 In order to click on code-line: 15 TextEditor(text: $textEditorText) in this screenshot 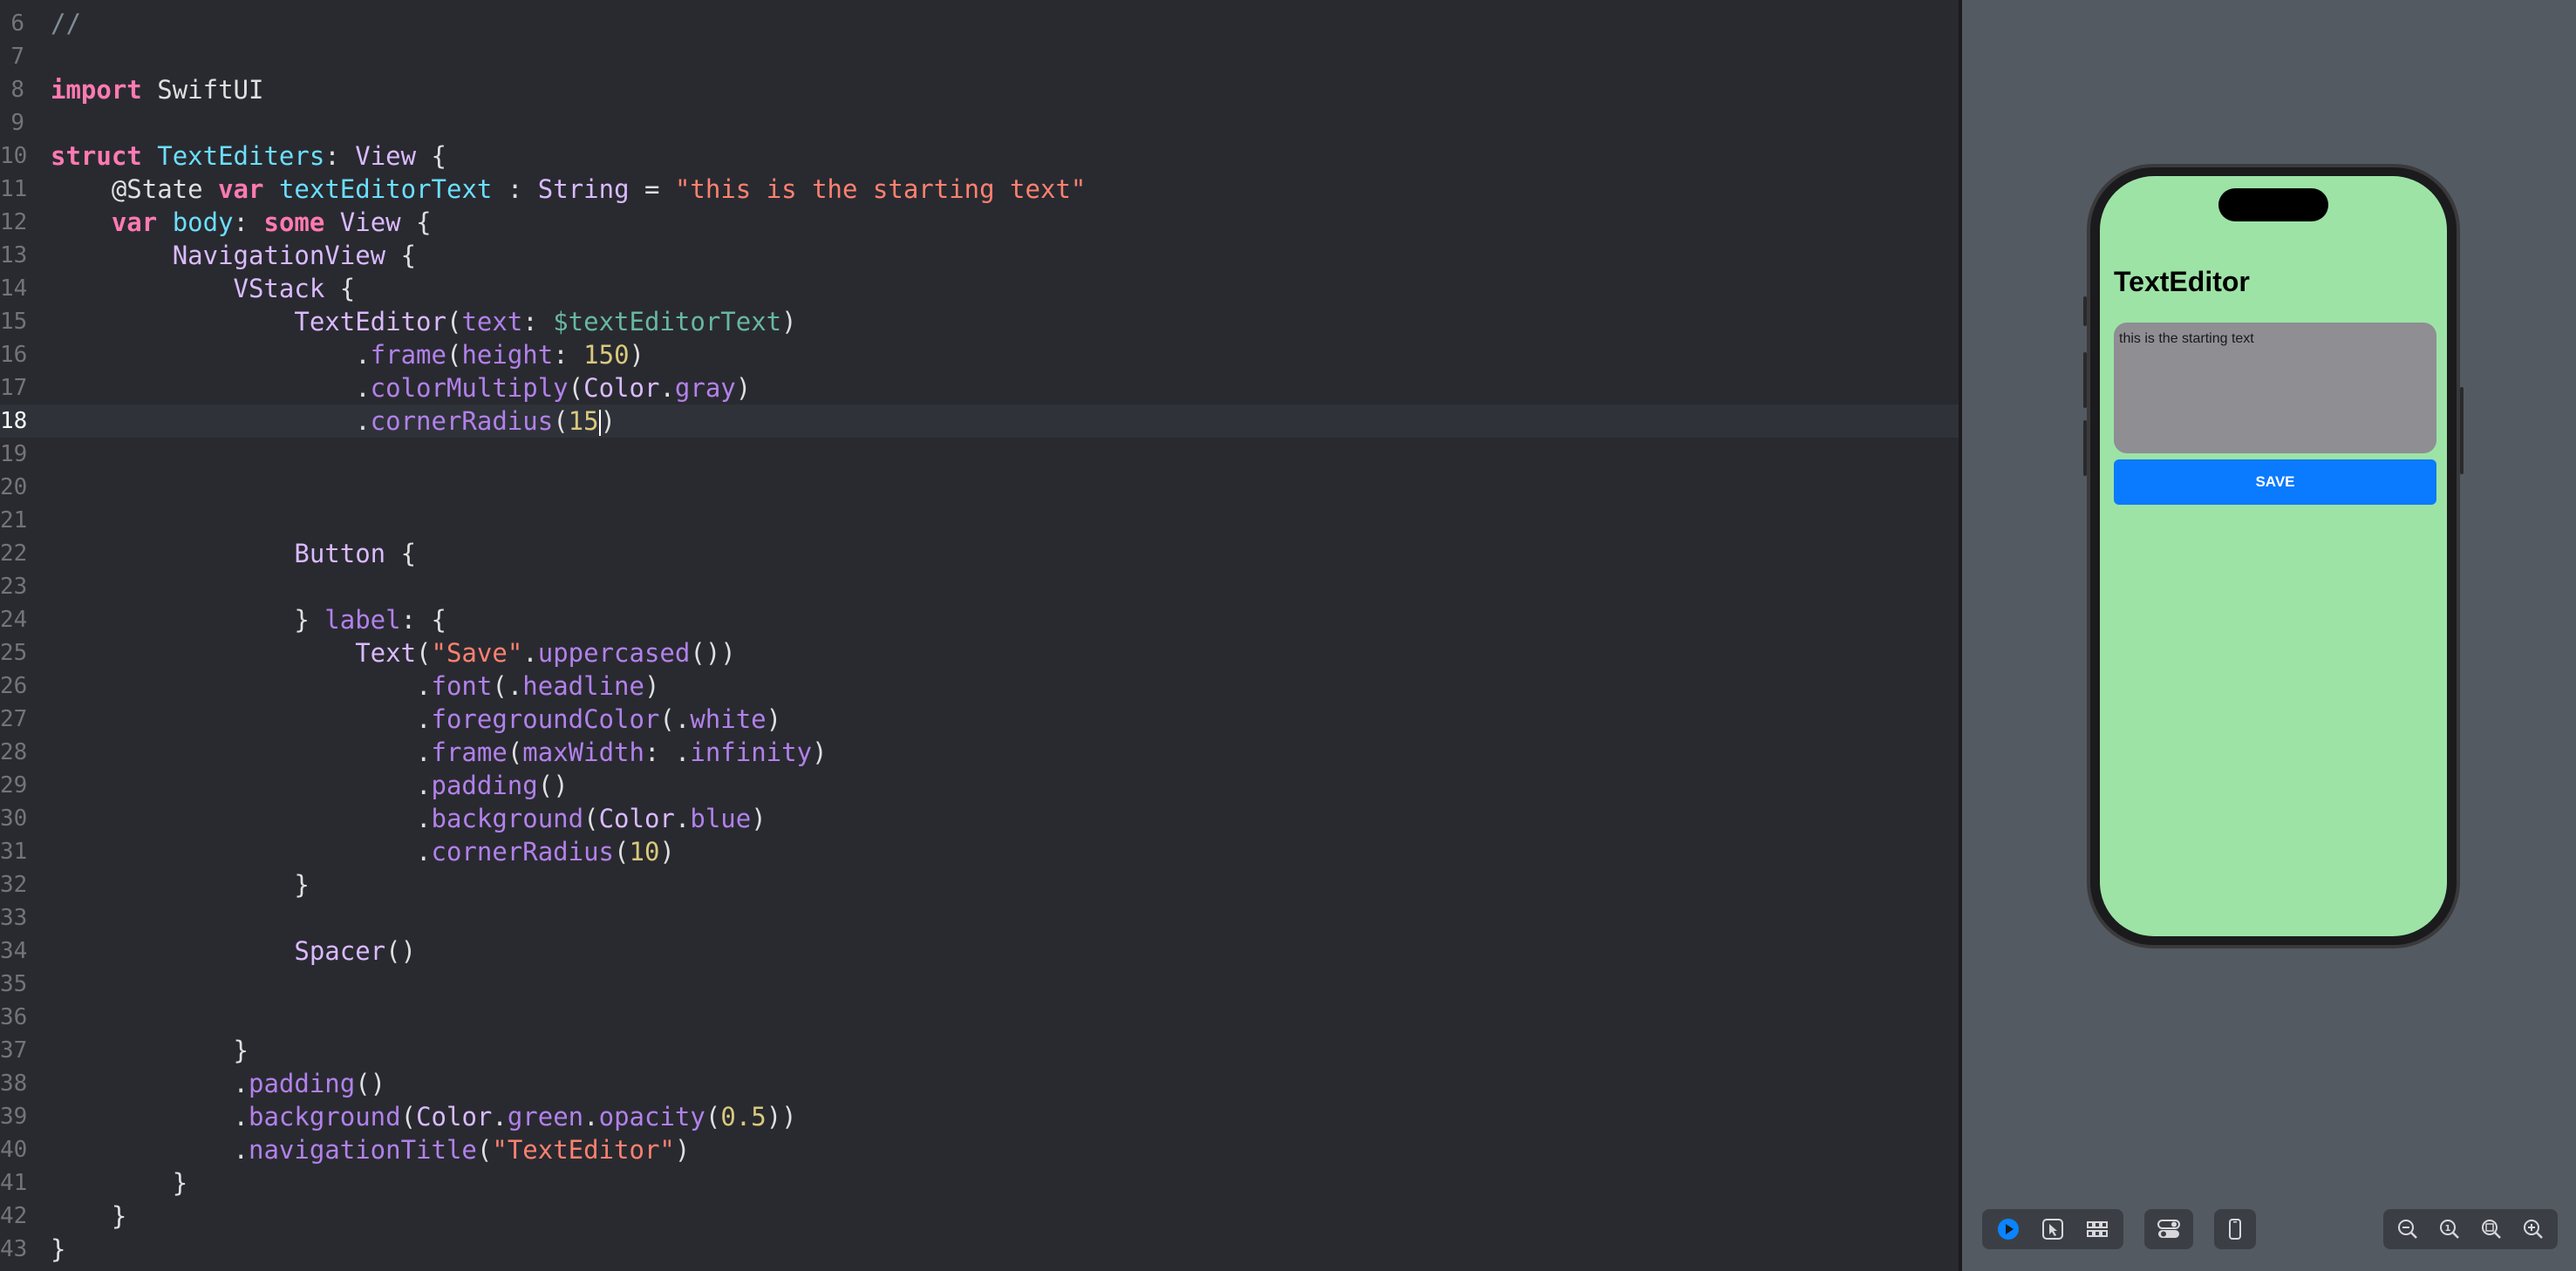, I will do `click(980, 321)`.